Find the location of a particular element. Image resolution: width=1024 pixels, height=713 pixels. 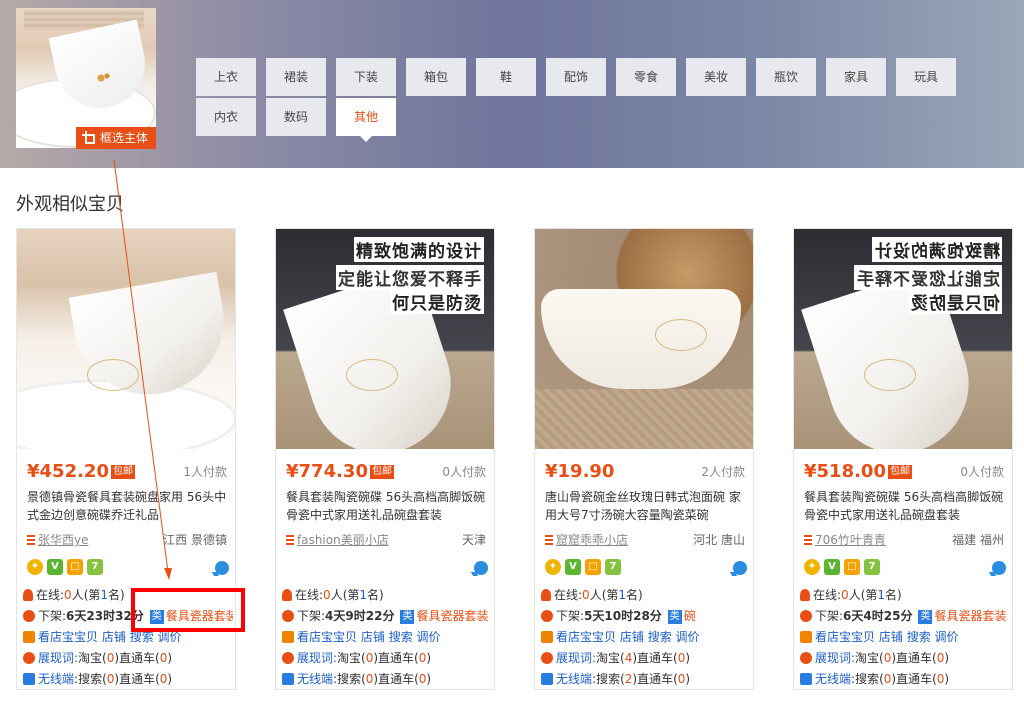

seller-badges is located at coordinates (389, 569).